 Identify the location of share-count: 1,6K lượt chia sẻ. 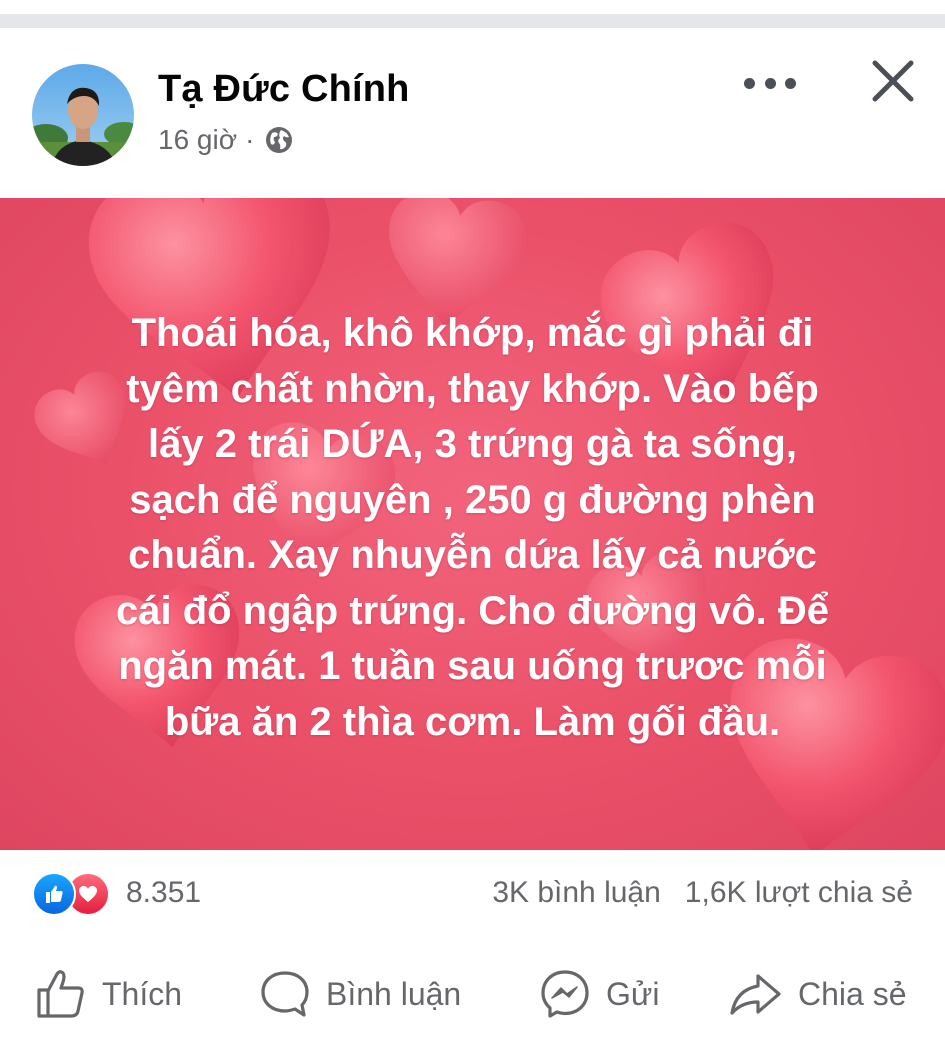
(799, 893).